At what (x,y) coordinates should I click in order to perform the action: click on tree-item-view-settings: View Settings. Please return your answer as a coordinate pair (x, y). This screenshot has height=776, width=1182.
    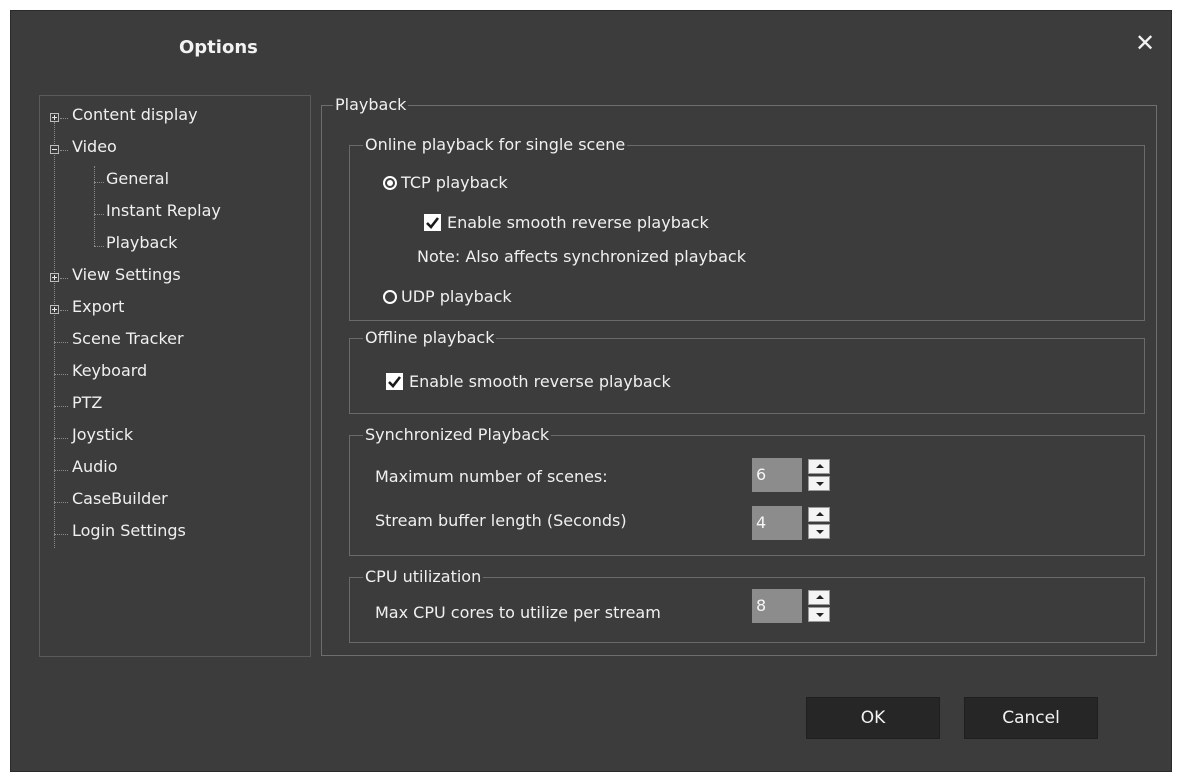
    Looking at the image, I should click on (126, 274).